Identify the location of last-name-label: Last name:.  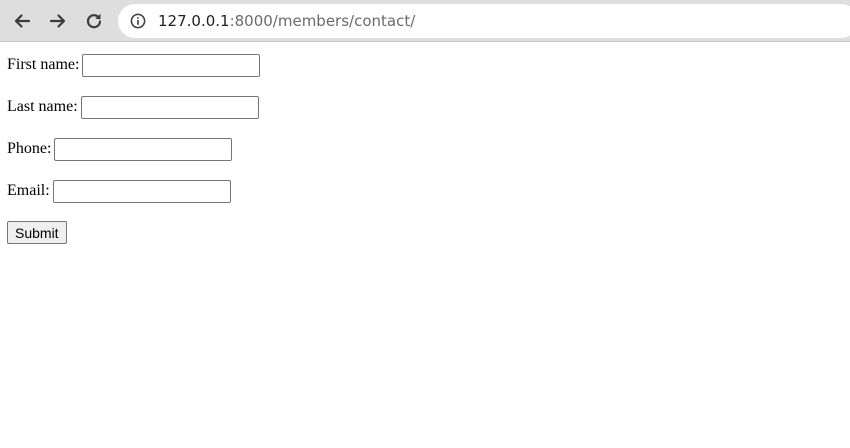
(42, 106).